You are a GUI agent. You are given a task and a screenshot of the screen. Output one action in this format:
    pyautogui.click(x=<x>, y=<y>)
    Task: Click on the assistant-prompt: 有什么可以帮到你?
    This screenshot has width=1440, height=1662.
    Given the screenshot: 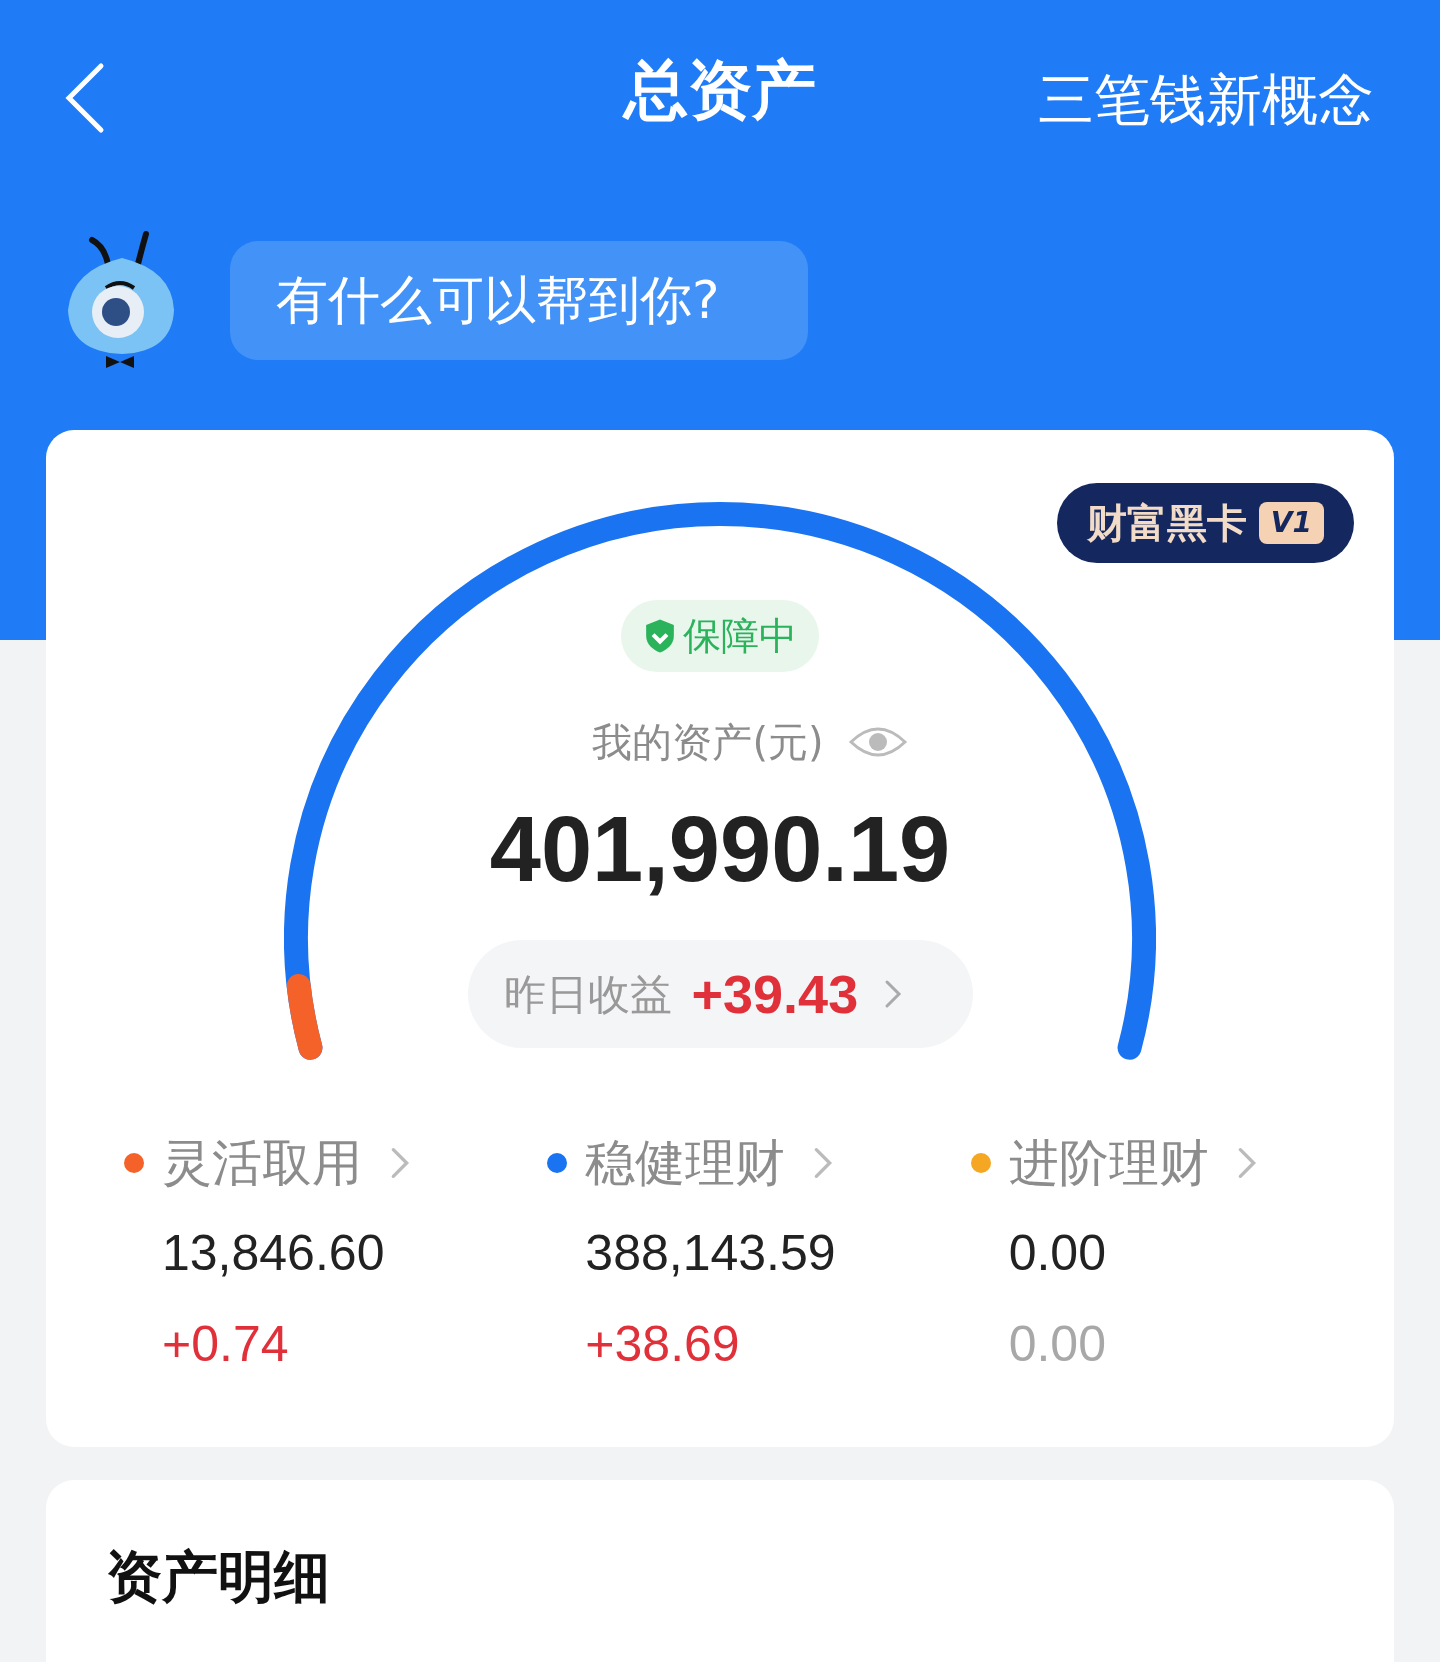 What is the action you would take?
    pyautogui.click(x=519, y=300)
    